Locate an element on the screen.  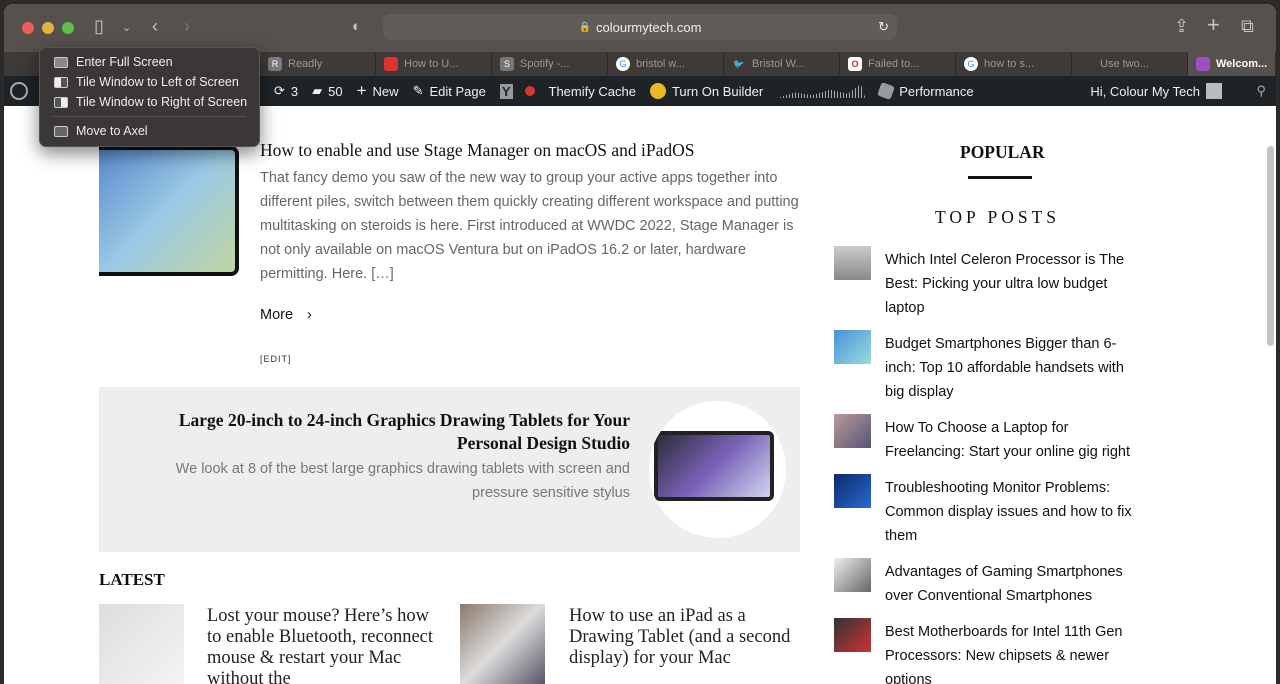
menu-item-tile-left: Tile Window to Left of Screen is located at coordinates (149, 82).